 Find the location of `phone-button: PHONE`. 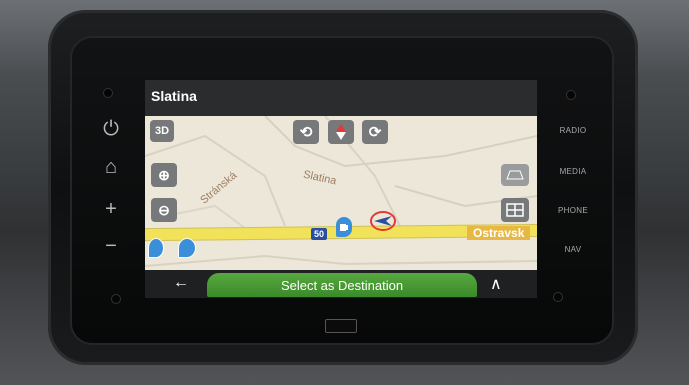

phone-button: PHONE is located at coordinates (573, 210).